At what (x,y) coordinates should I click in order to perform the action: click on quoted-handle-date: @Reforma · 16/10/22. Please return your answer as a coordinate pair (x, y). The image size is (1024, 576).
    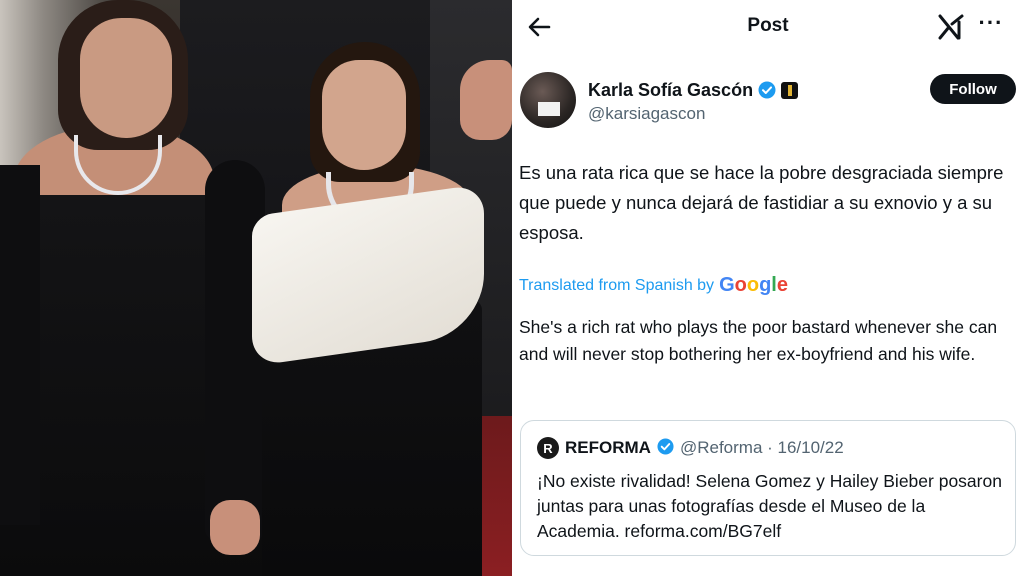
    Looking at the image, I should click on (761, 447).